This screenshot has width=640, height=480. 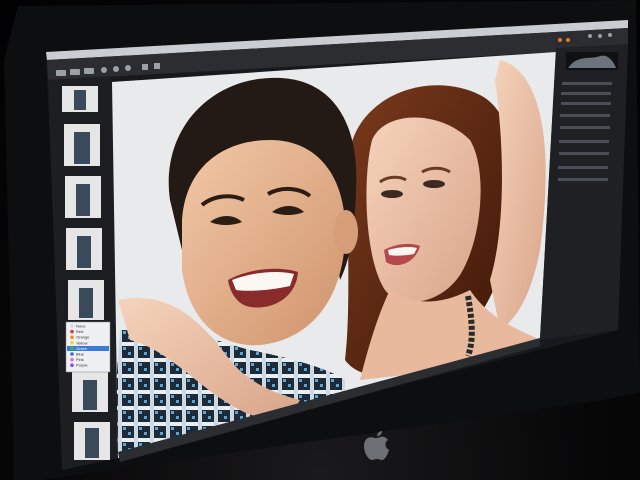 What do you see at coordinates (80, 359) in the screenshot?
I see `color-tag-label: Pink` at bounding box center [80, 359].